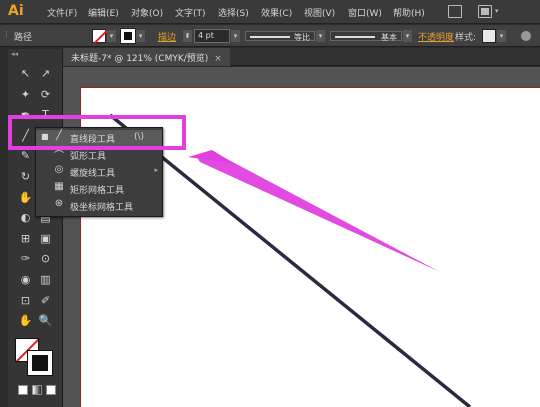 The width and height of the screenshot is (540, 407). I want to click on tool-18-icon: ✑, so click(25, 258).